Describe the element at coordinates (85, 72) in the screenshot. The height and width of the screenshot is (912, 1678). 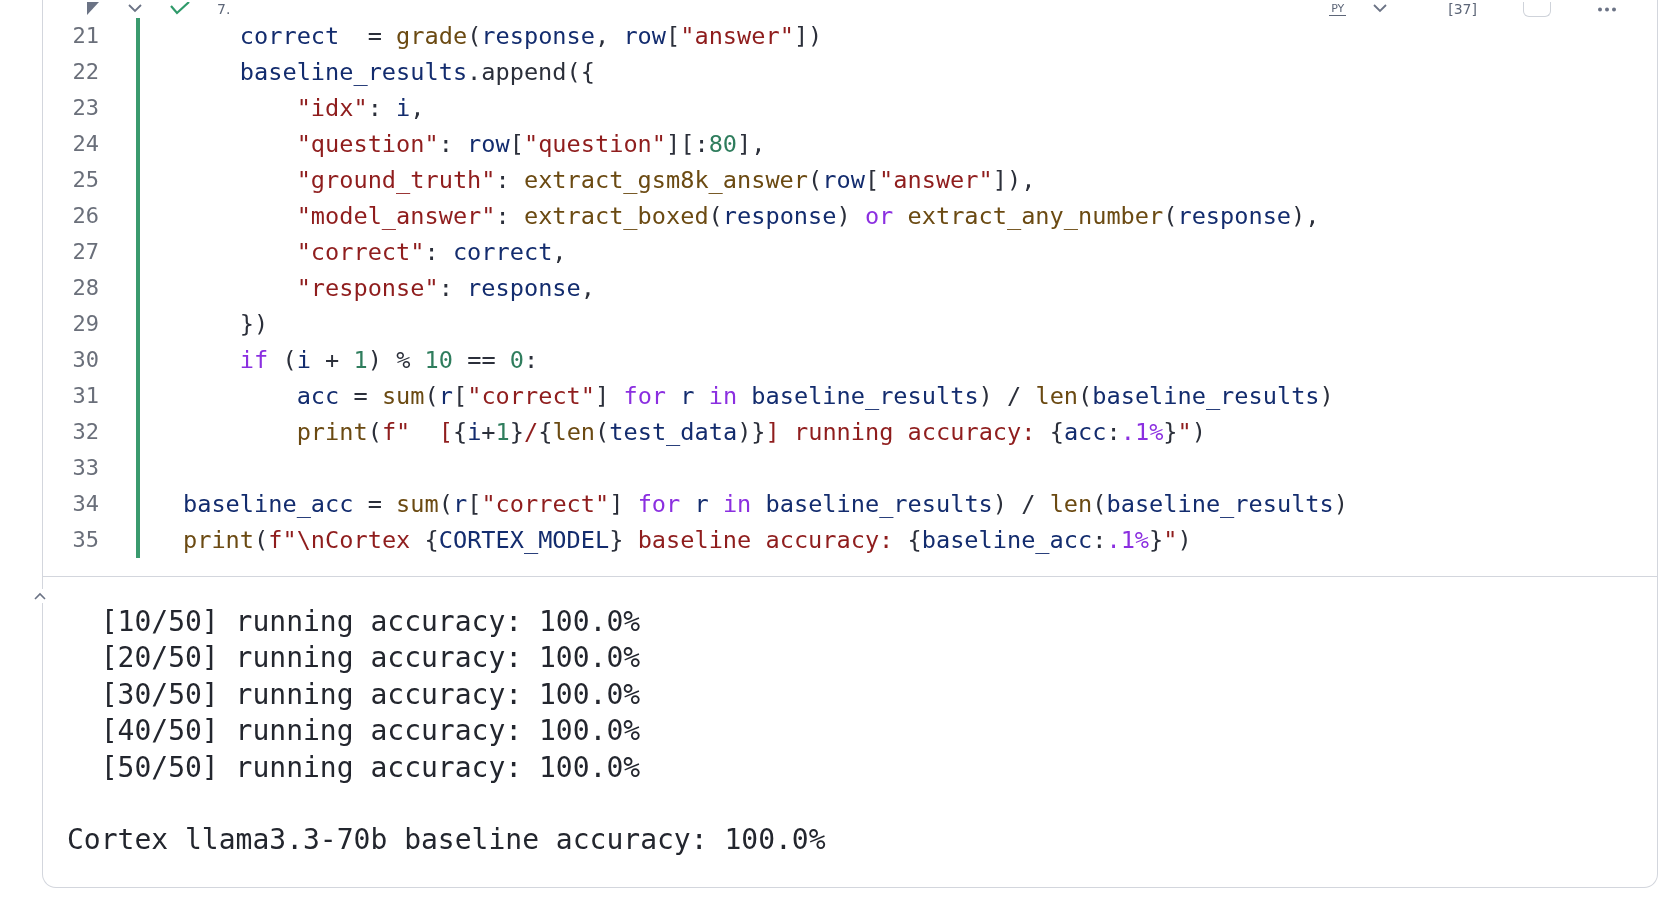
I see `line-number: 22` at that location.